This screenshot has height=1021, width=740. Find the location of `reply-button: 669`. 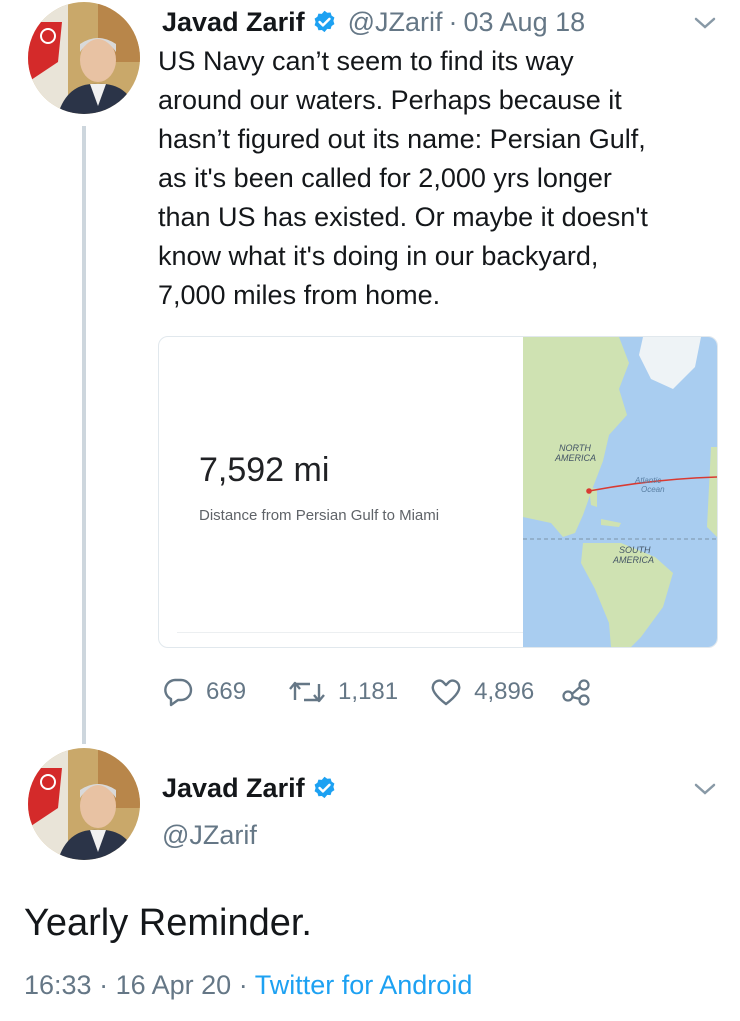

reply-button: 669 is located at coordinates (204, 692).